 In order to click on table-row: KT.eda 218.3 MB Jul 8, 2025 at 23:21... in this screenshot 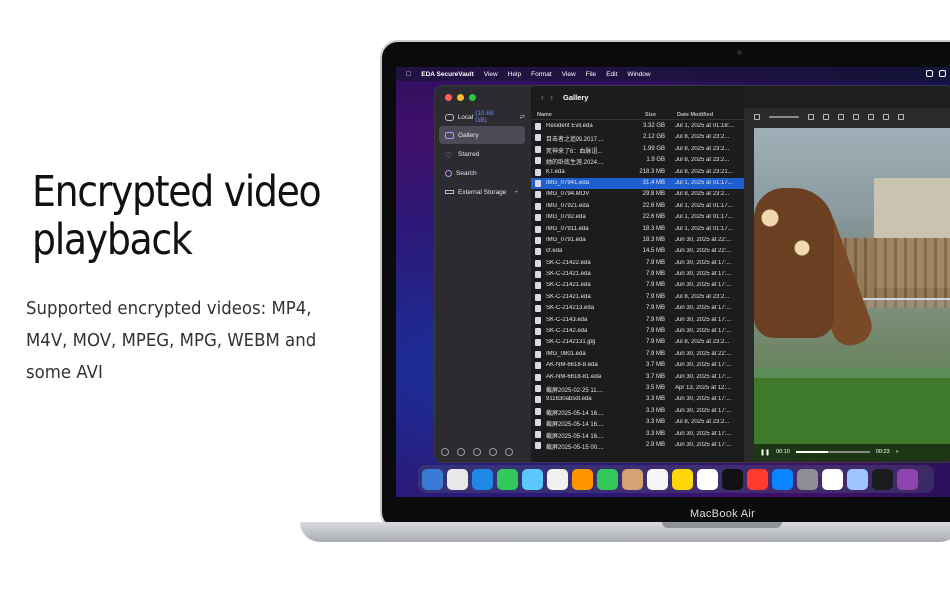, I will do `click(637, 172)`.